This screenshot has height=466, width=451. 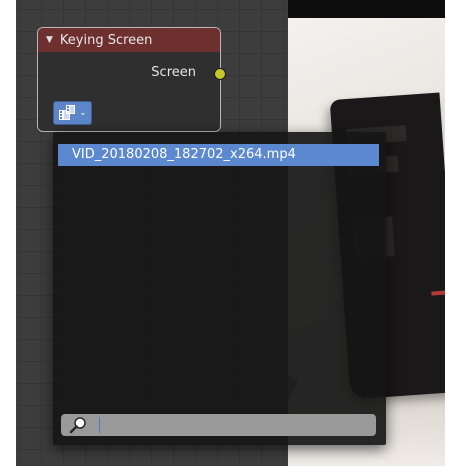 I want to click on node-header: ▼ Keying Screen, so click(x=129, y=40).